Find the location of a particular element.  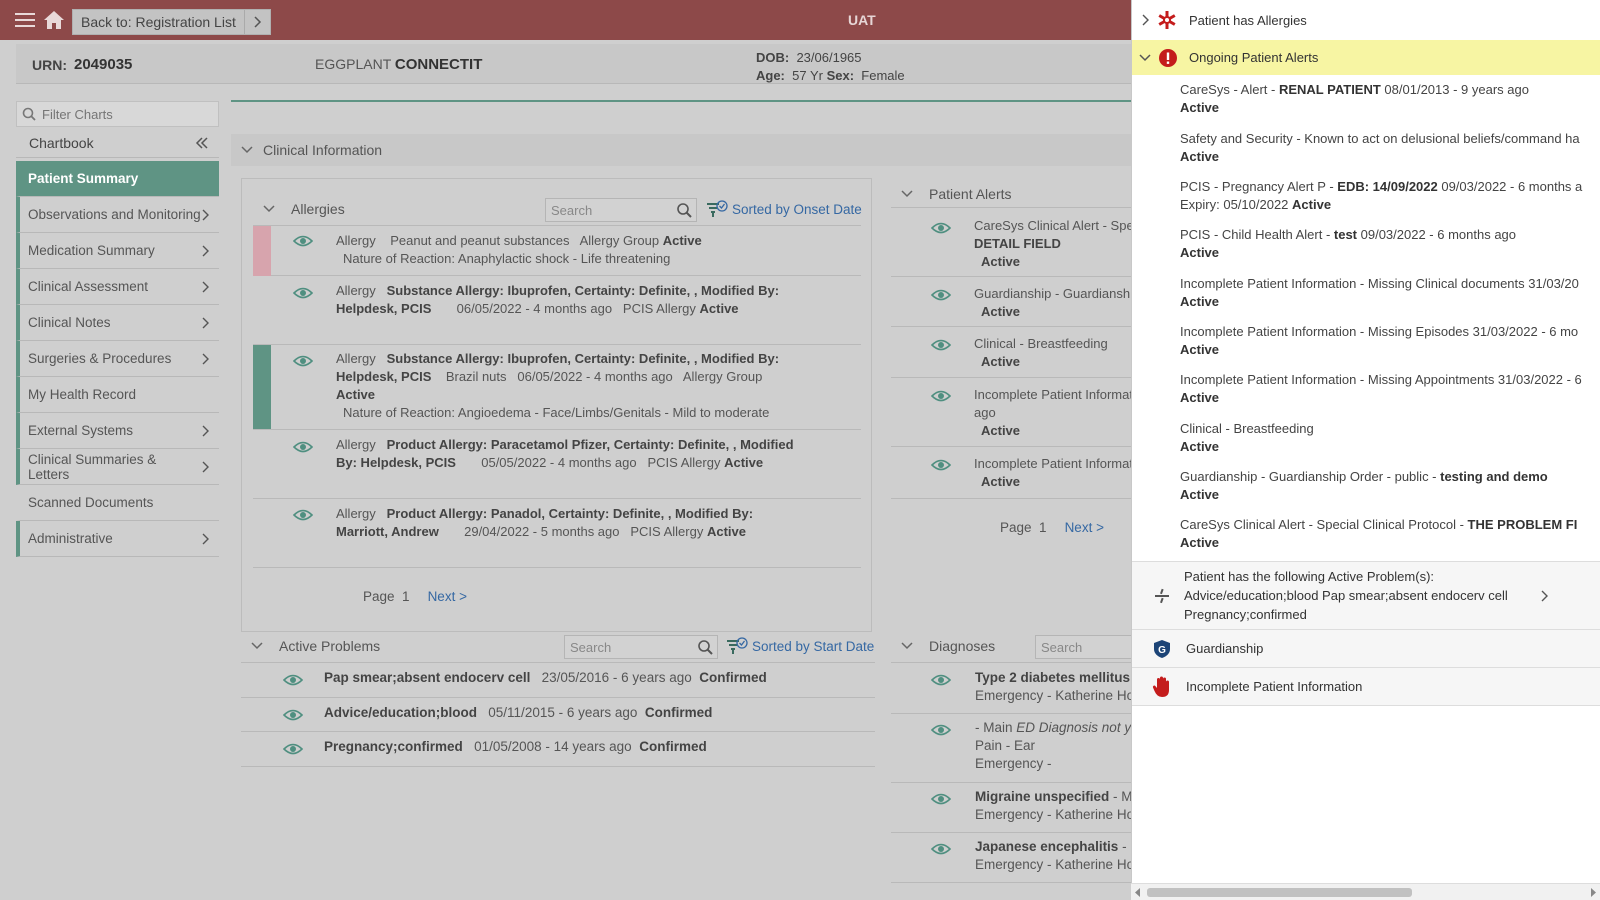

allergies-header: Allergies is located at coordinates (304, 209).